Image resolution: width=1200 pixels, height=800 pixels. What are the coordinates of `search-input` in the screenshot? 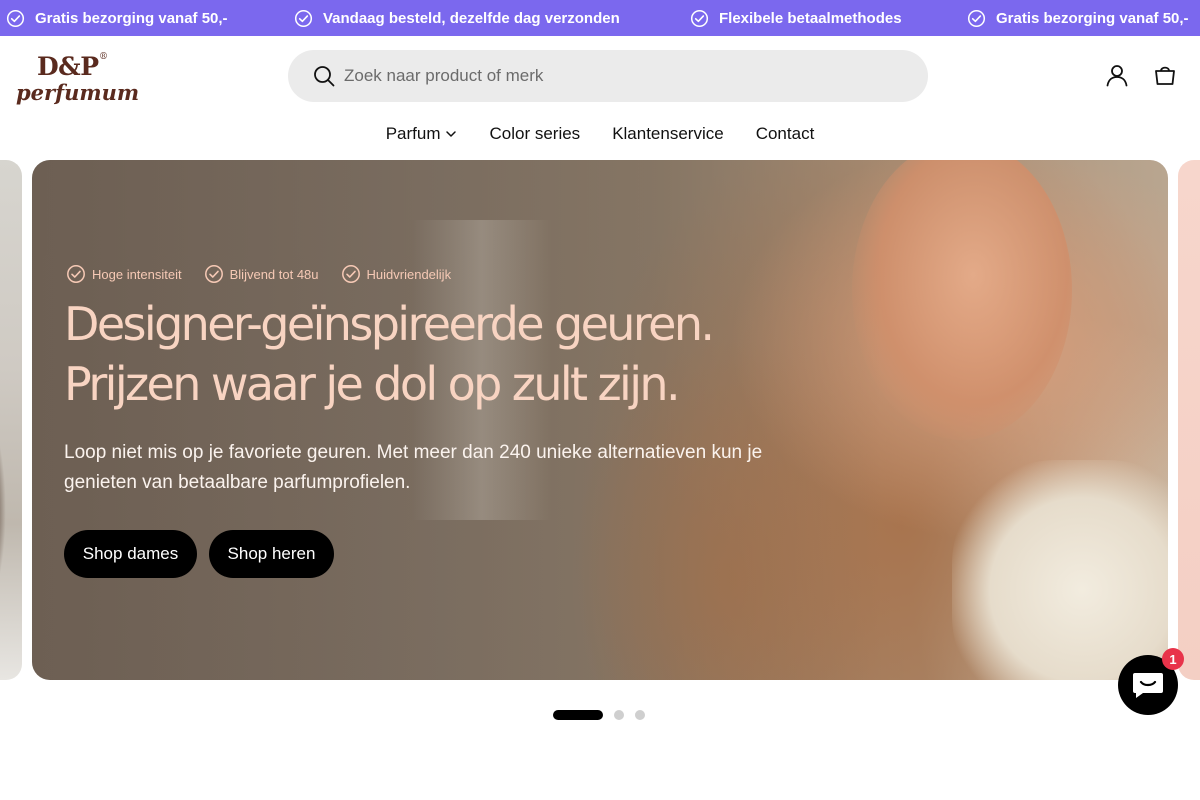 It's located at (624, 76).